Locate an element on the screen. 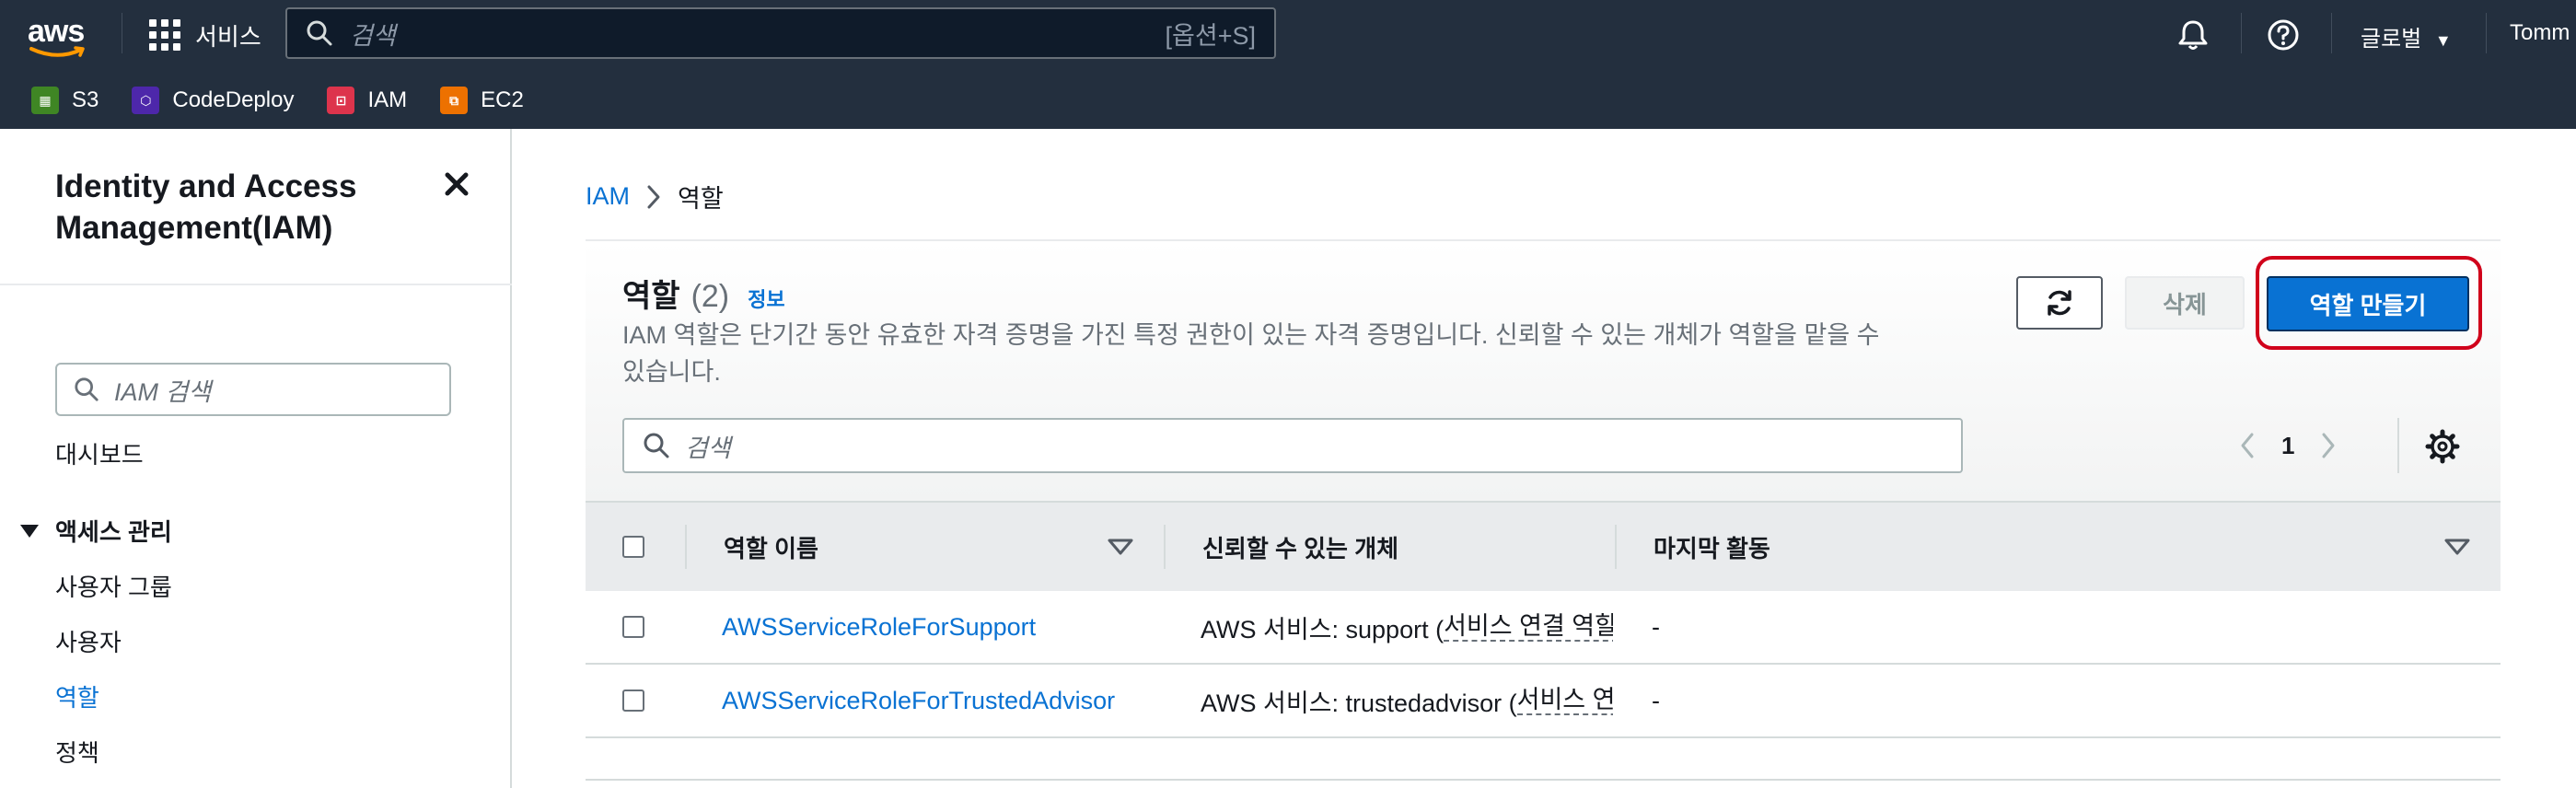  pagination-divider is located at coordinates (2398, 445).